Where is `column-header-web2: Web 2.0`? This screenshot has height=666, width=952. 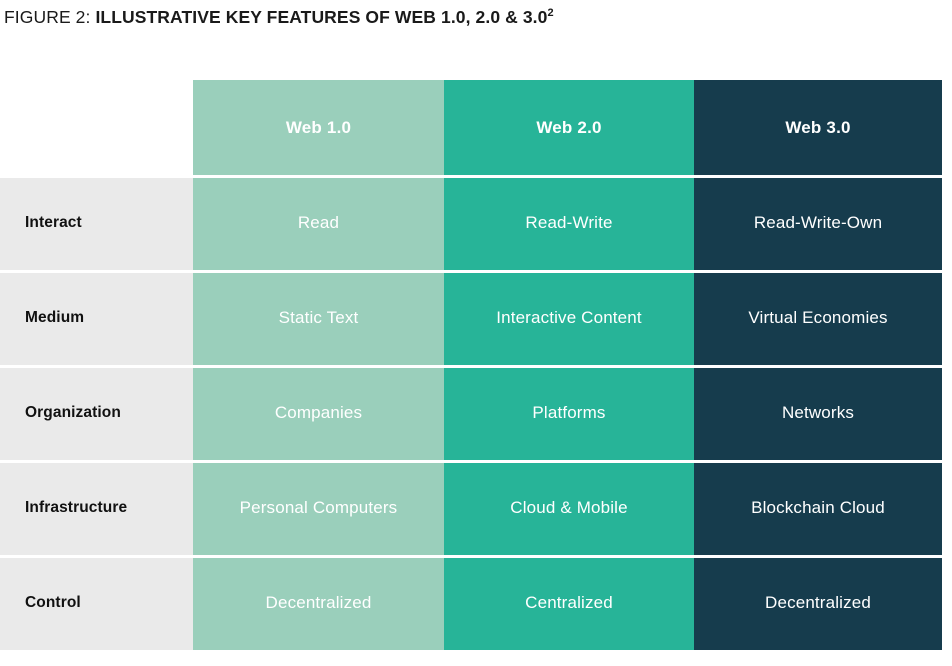
column-header-web2: Web 2.0 is located at coordinates (569, 127).